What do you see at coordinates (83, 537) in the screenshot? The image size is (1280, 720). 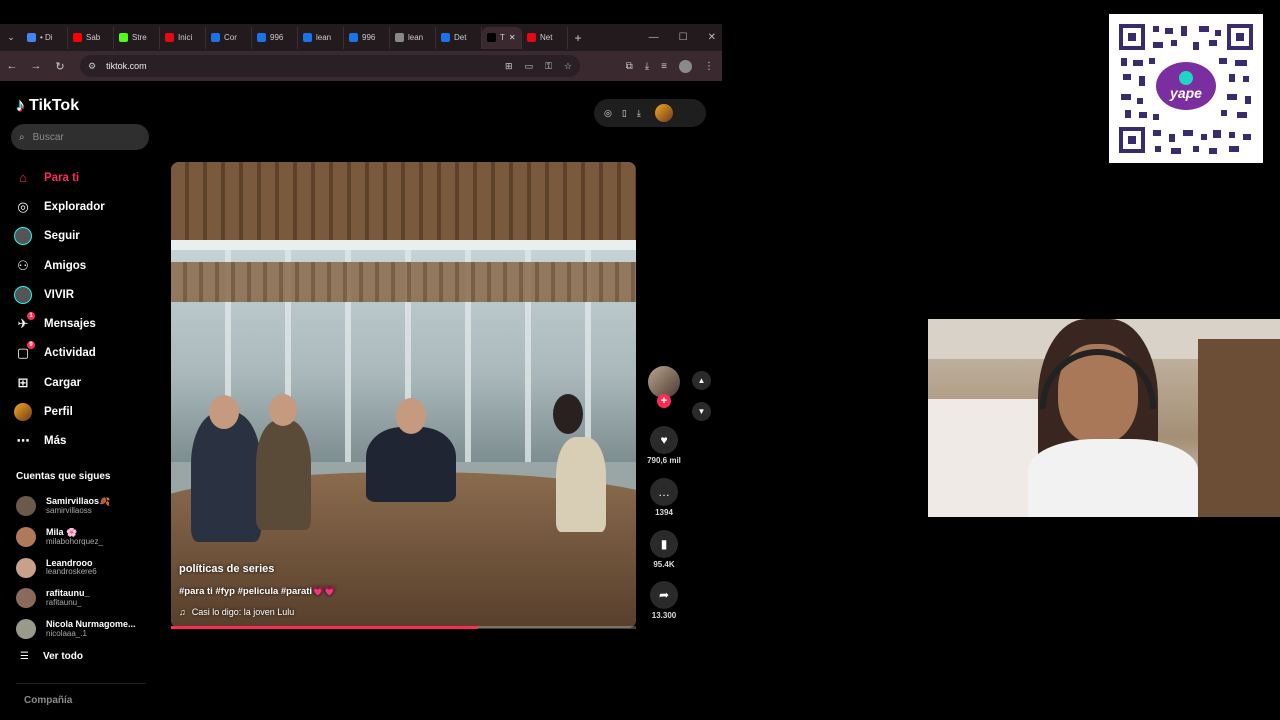 I see `following-account: Mila 🌸 milabohorquez_` at bounding box center [83, 537].